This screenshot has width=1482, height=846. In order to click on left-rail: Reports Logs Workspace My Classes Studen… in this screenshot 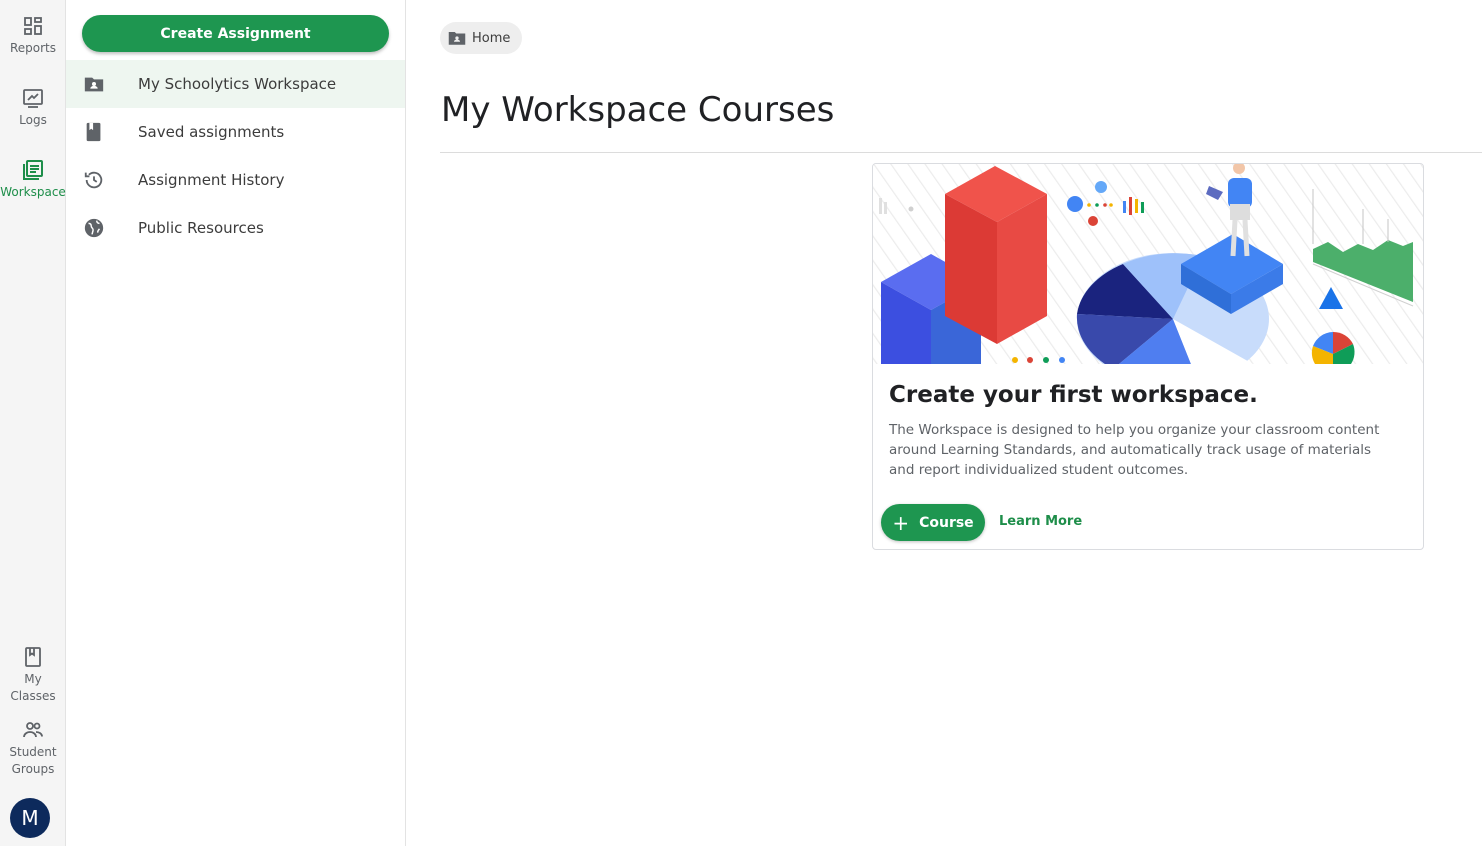, I will do `click(33, 423)`.